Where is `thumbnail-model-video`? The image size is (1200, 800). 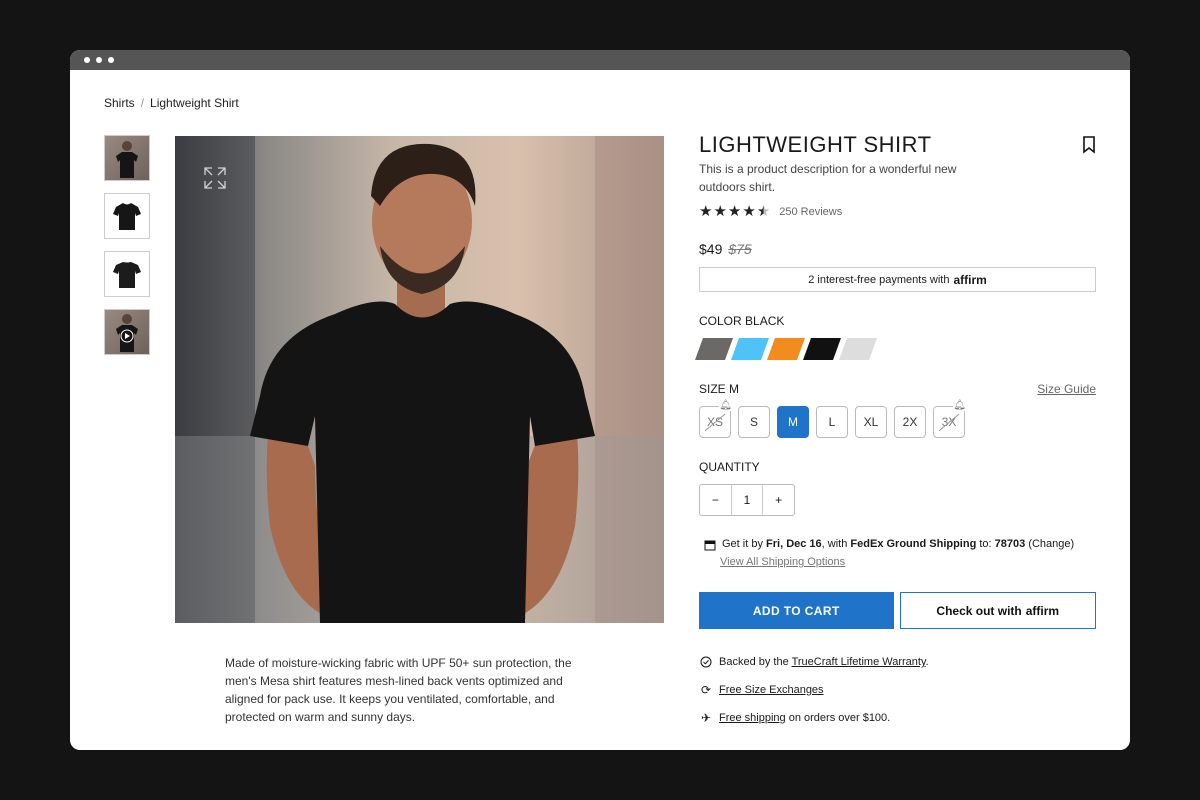
thumbnail-model-video is located at coordinates (127, 332).